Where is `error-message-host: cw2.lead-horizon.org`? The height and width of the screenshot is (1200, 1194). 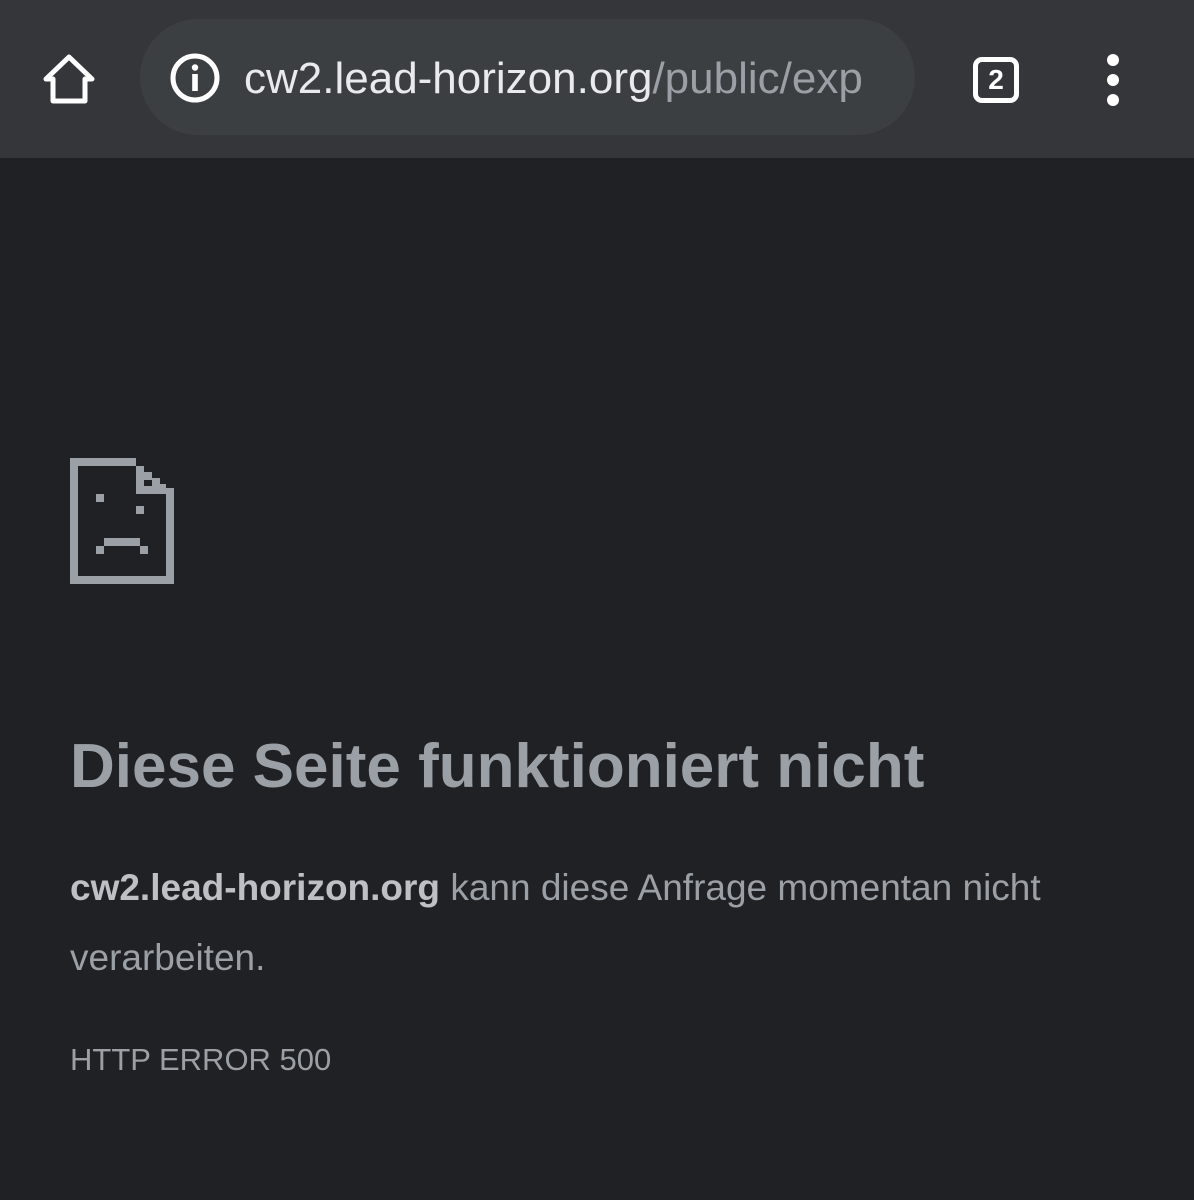 error-message-host: cw2.lead-horizon.org is located at coordinates (255, 887).